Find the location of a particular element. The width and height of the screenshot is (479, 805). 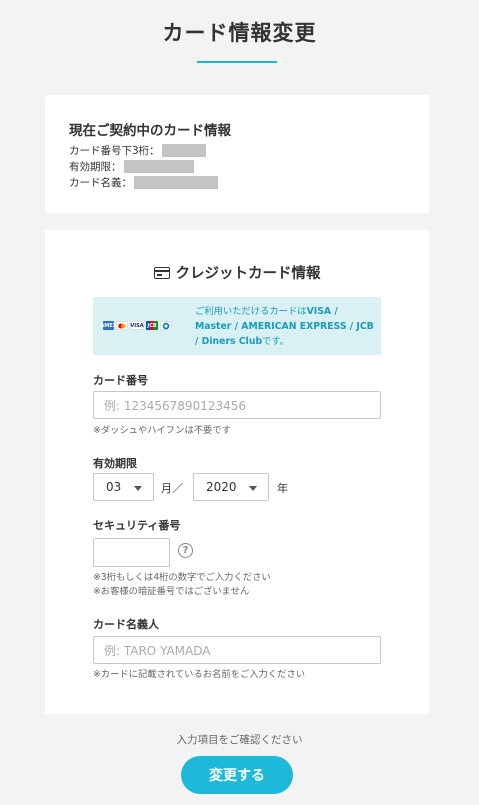

holder-name-input: 例: TARO YAMADA is located at coordinates (237, 650).